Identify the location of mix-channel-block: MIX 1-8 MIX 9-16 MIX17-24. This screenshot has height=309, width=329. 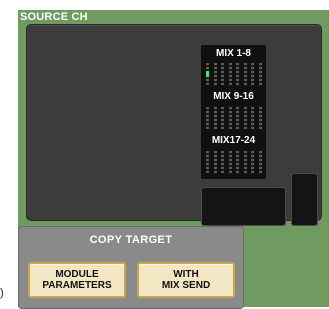
(233, 112).